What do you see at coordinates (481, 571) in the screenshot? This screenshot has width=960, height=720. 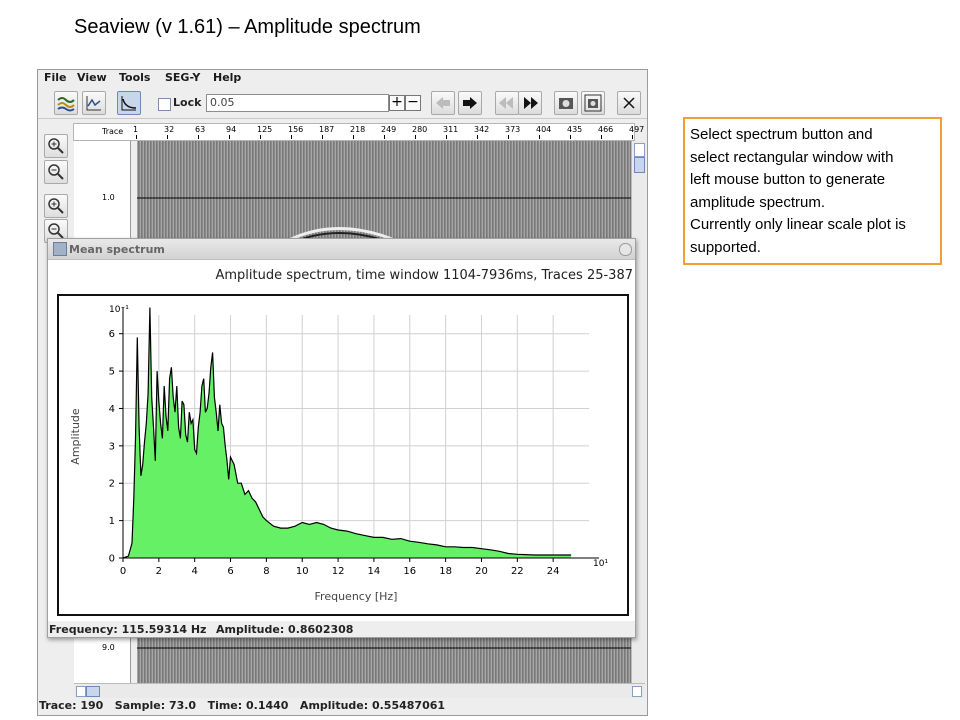 I see `x-tick-label: 20` at bounding box center [481, 571].